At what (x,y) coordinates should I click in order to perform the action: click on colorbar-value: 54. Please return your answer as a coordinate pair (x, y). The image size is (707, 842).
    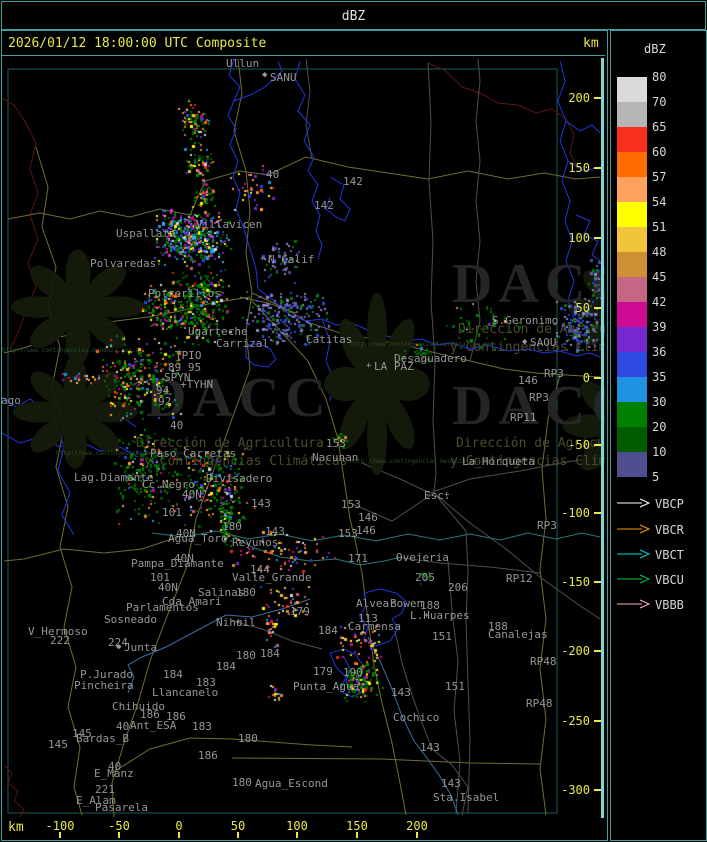
    Looking at the image, I should click on (659, 202).